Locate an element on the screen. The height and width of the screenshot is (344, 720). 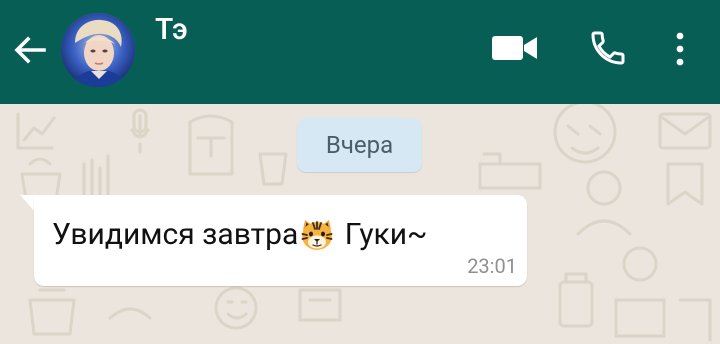
message-text: Увидимся завтра Гуки~ is located at coordinates (239, 234).